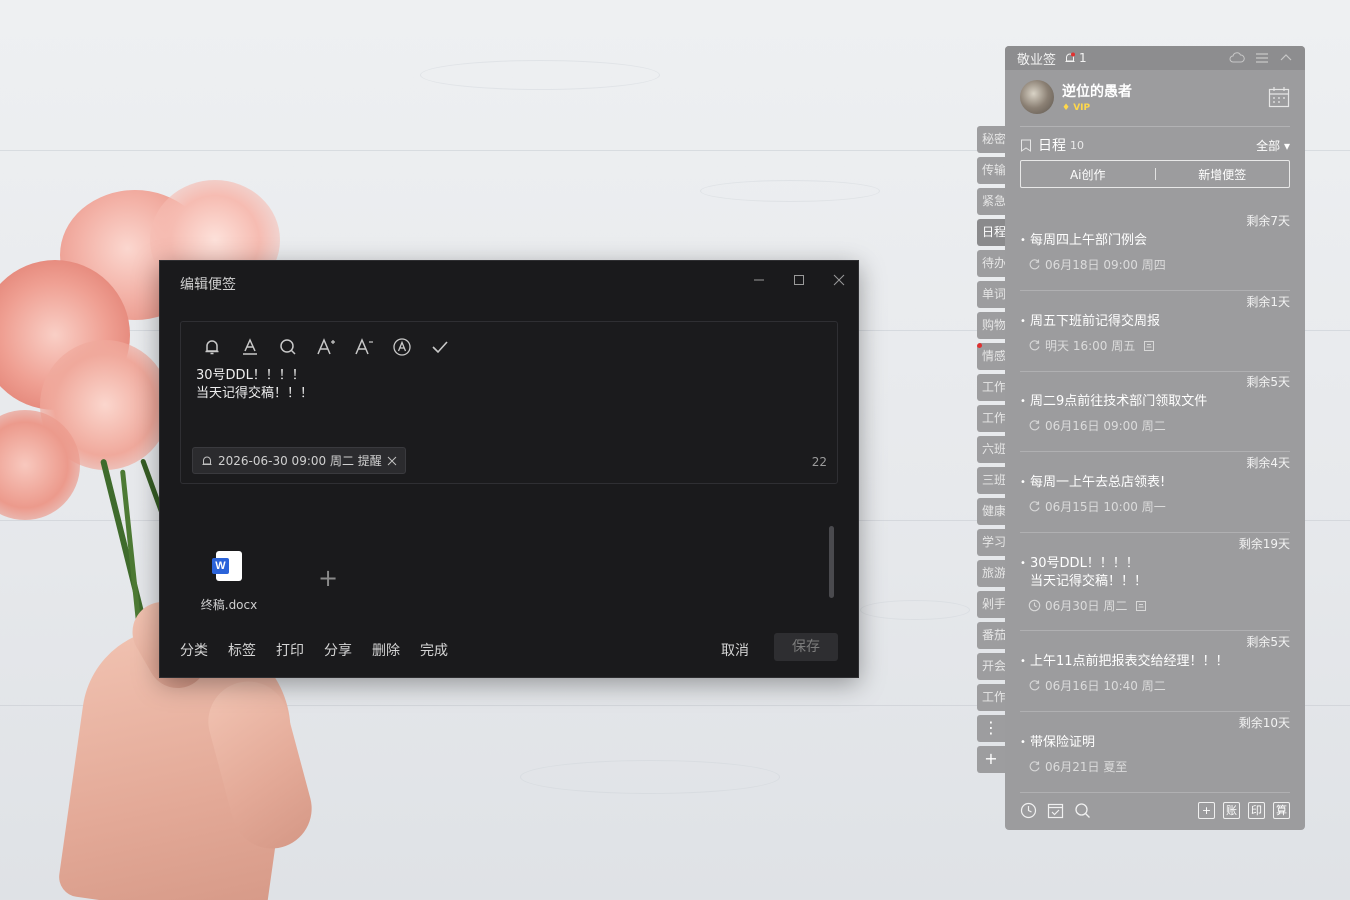 The image size is (1350, 900). What do you see at coordinates (326, 347) in the screenshot?
I see `font-increase-button` at bounding box center [326, 347].